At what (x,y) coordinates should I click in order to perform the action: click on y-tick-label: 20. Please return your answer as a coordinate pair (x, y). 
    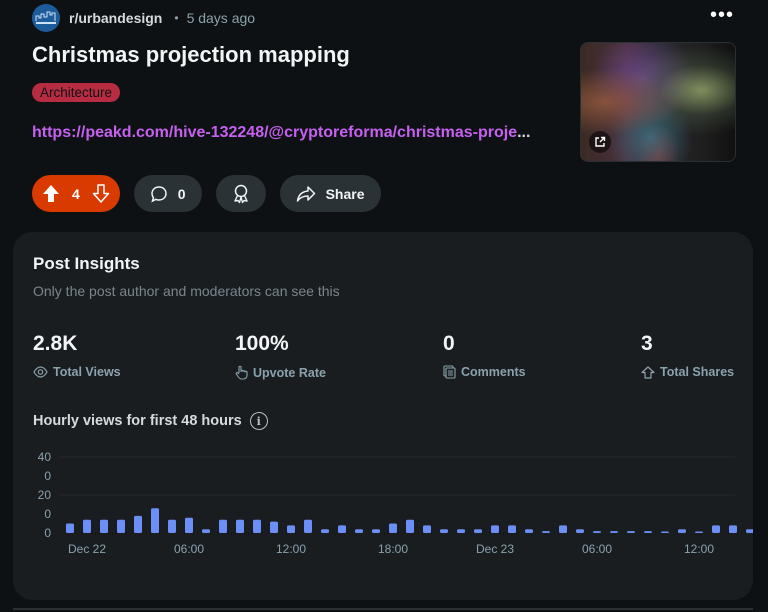
    Looking at the image, I should click on (45, 495).